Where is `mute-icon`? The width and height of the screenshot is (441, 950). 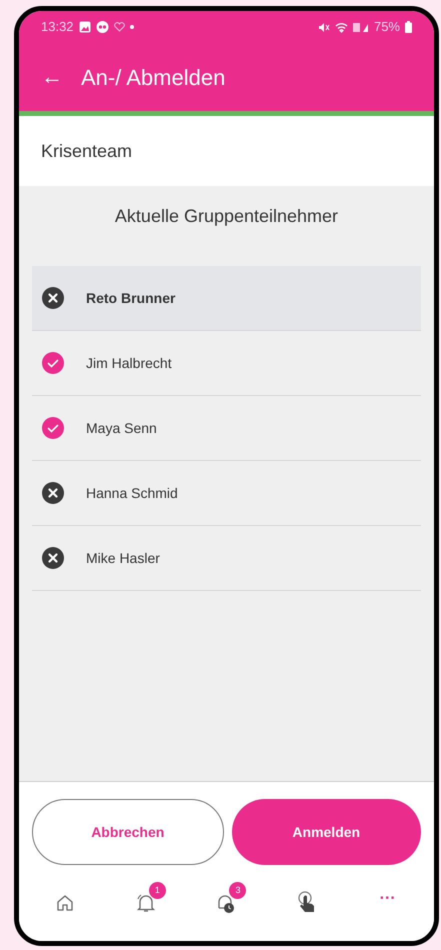 mute-icon is located at coordinates (324, 27).